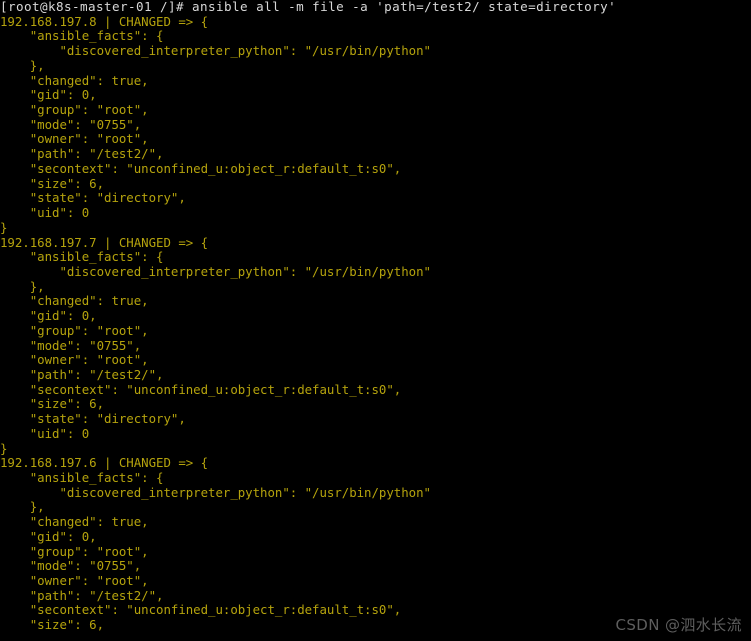 The image size is (751, 641). What do you see at coordinates (678, 625) in the screenshot?
I see `csdn-watermark: CSDN @泗水长流` at bounding box center [678, 625].